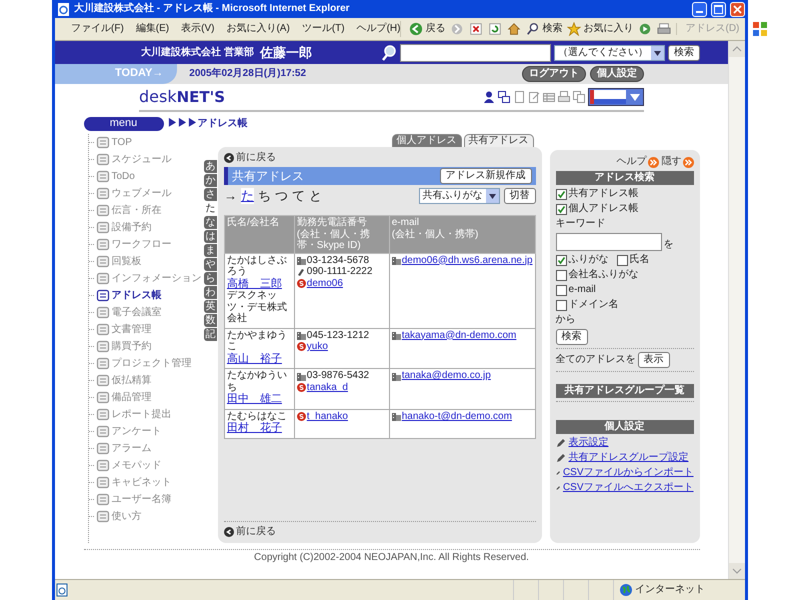 Image resolution: width=800 pixels, height=600 pixels. What do you see at coordinates (130, 159) in the screenshot?
I see `sidebar-item: スケジュール` at bounding box center [130, 159].